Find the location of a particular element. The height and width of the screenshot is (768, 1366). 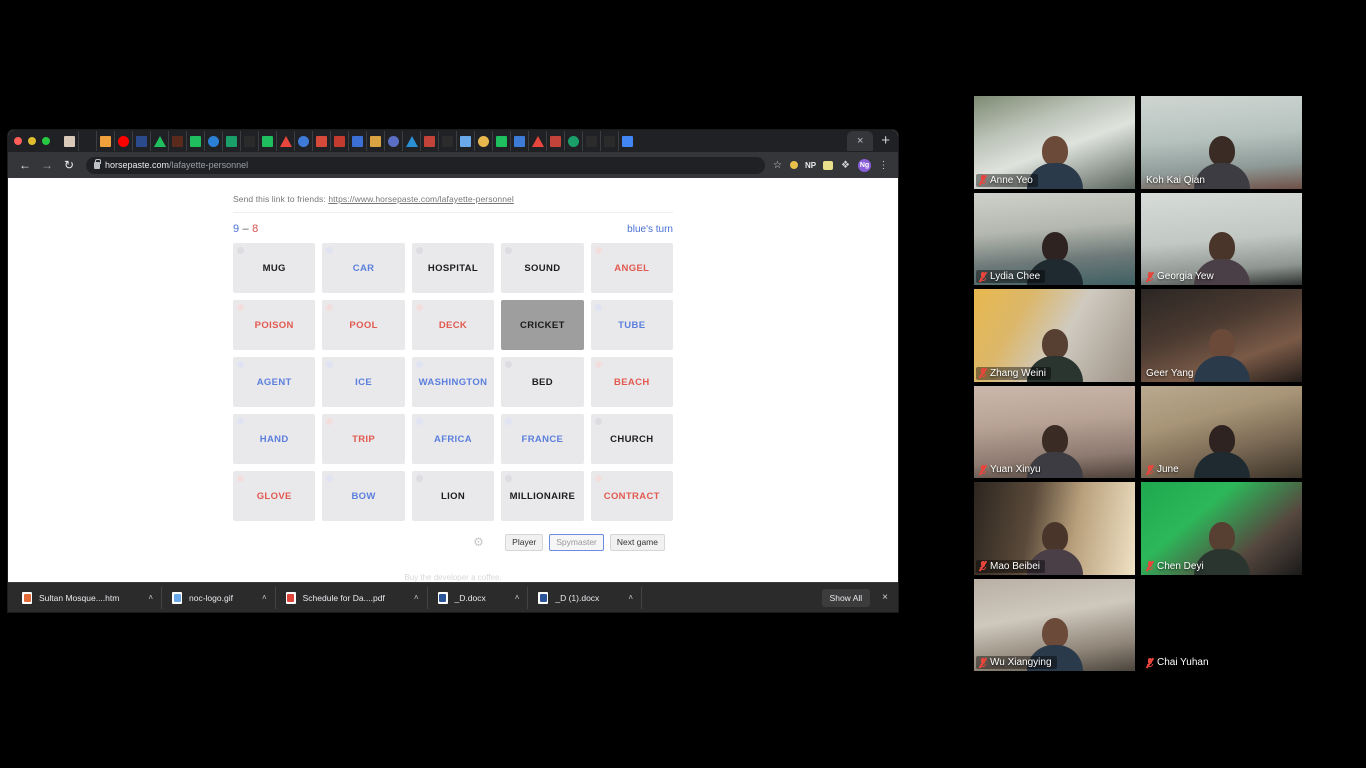

show-all-downloads-button: Show All is located at coordinates (846, 597).